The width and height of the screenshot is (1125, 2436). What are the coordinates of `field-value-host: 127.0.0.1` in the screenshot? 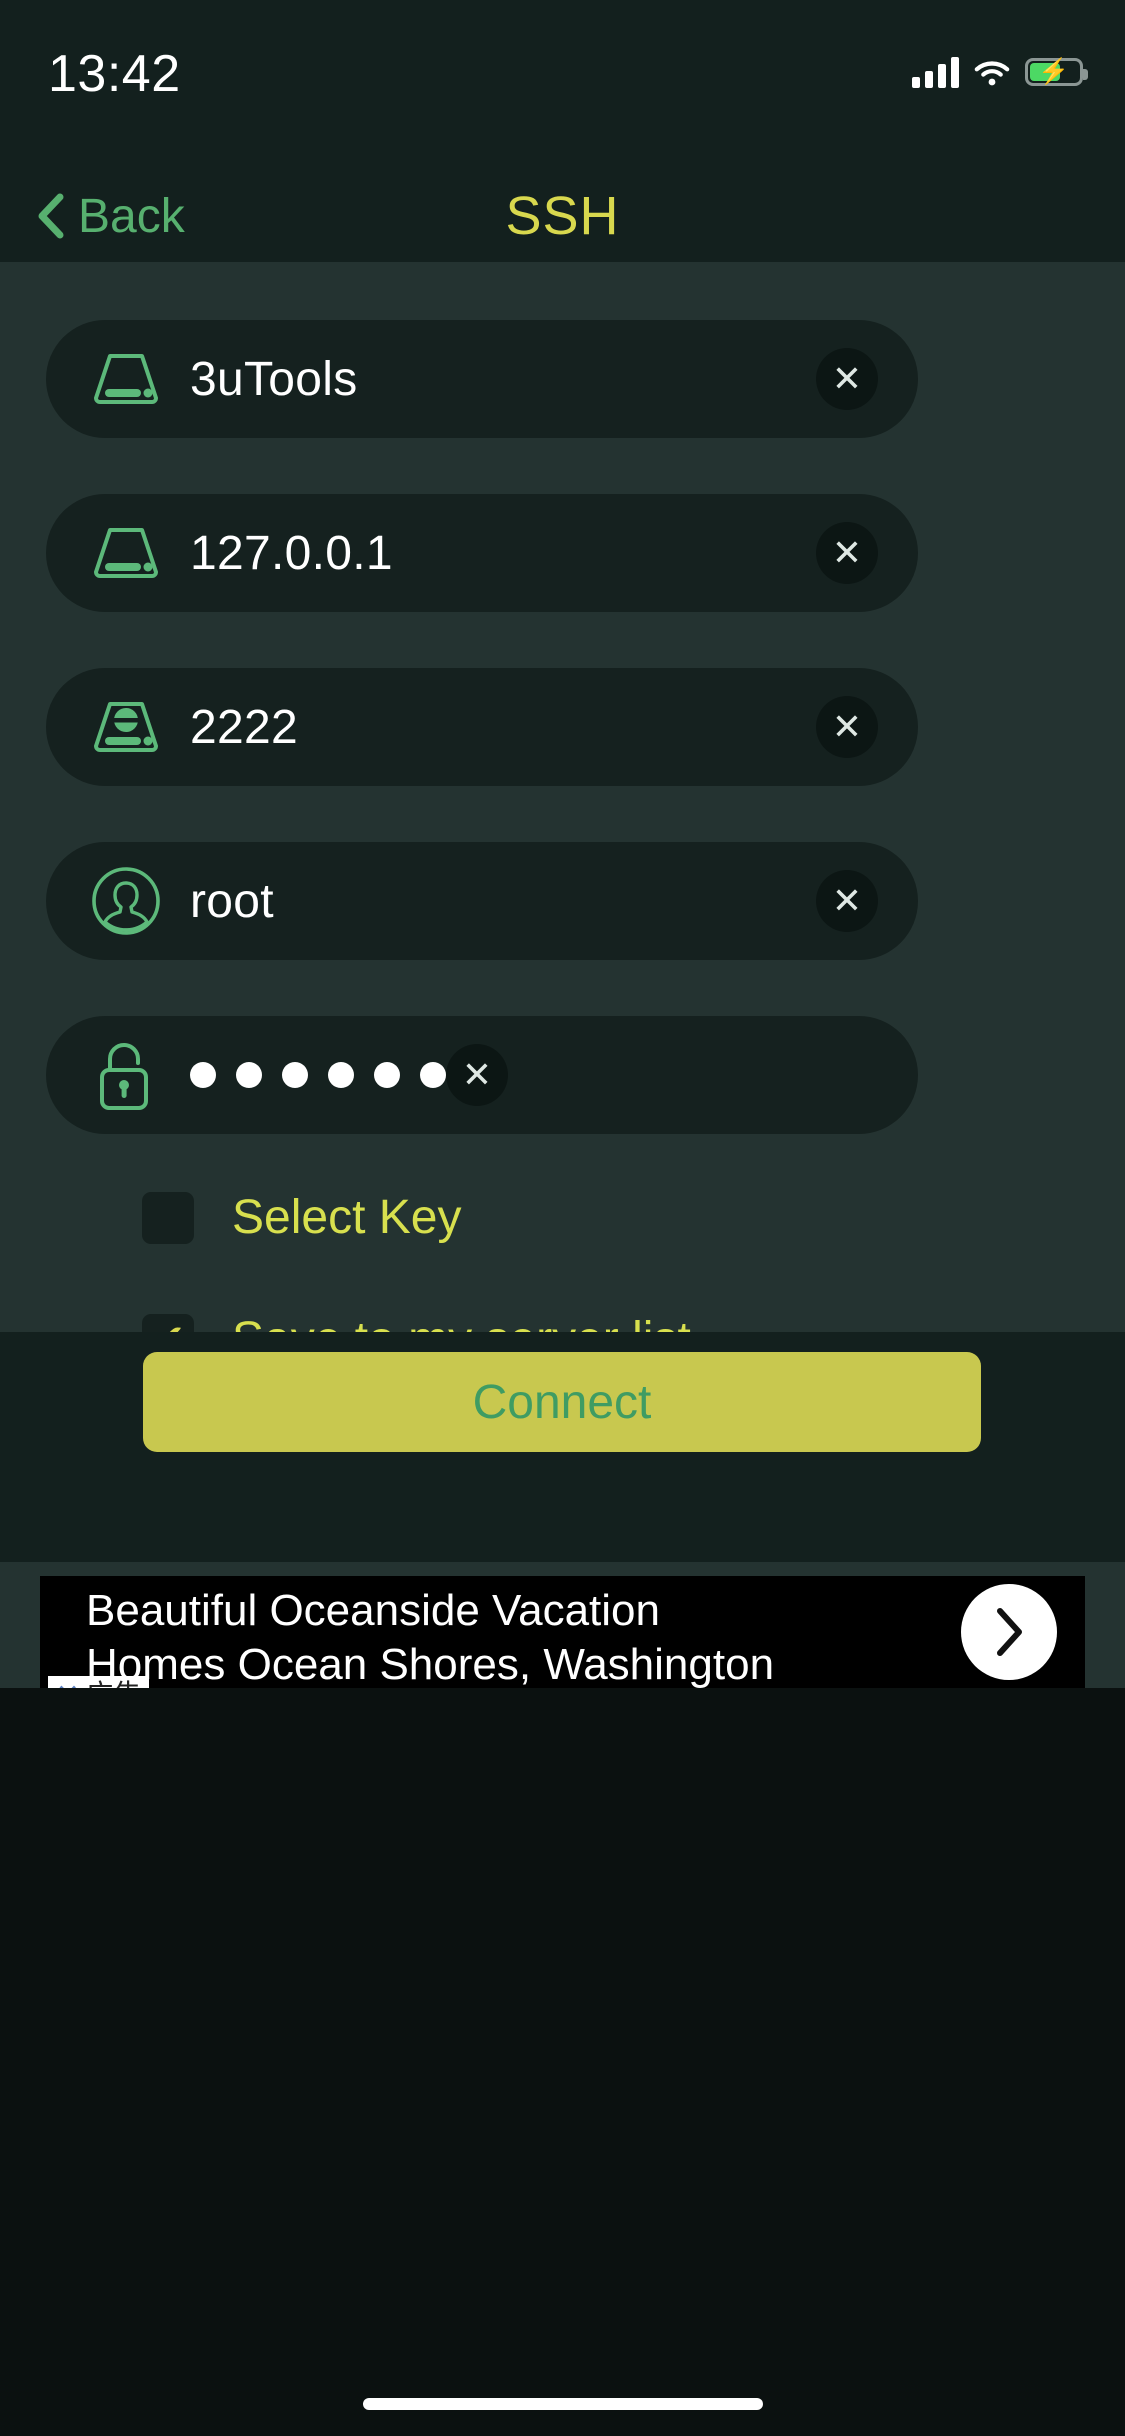 It's located at (291, 553).